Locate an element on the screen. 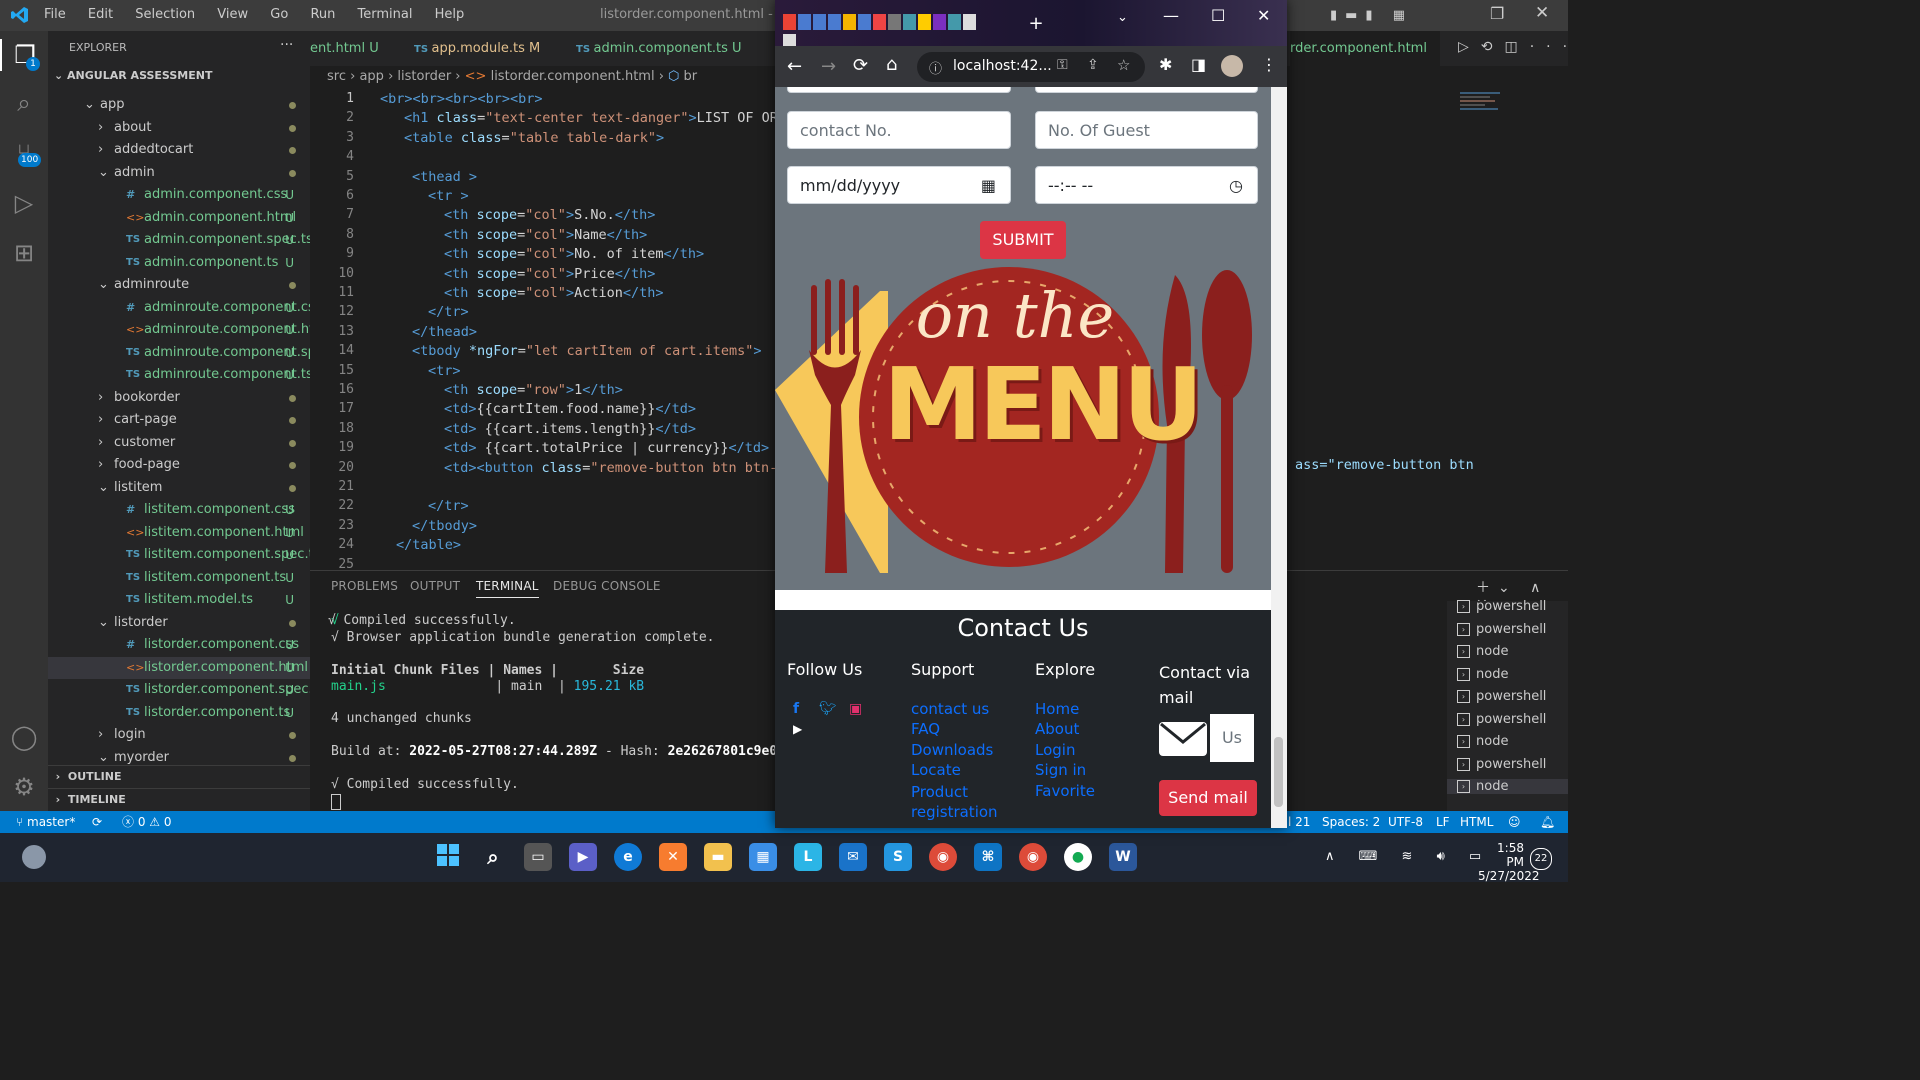 This screenshot has width=1920, height=1080. bookmark-star-icon: ☆ is located at coordinates (1123, 65).